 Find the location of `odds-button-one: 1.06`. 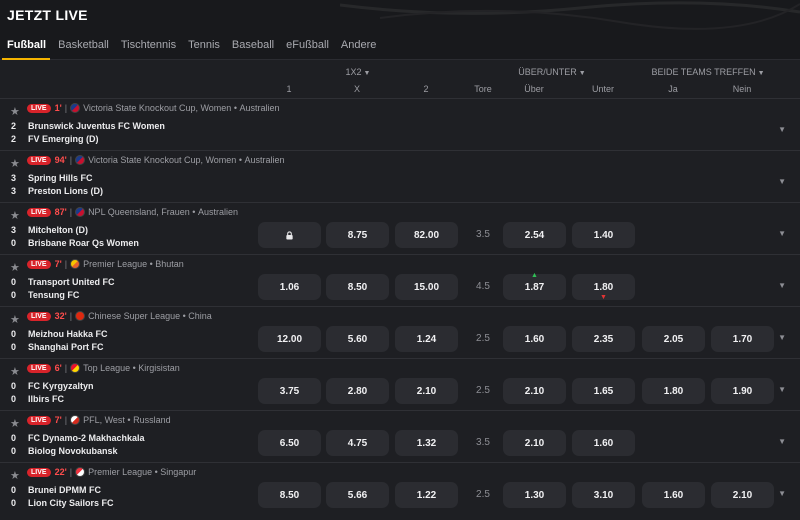

odds-button-one: 1.06 is located at coordinates (289, 287).